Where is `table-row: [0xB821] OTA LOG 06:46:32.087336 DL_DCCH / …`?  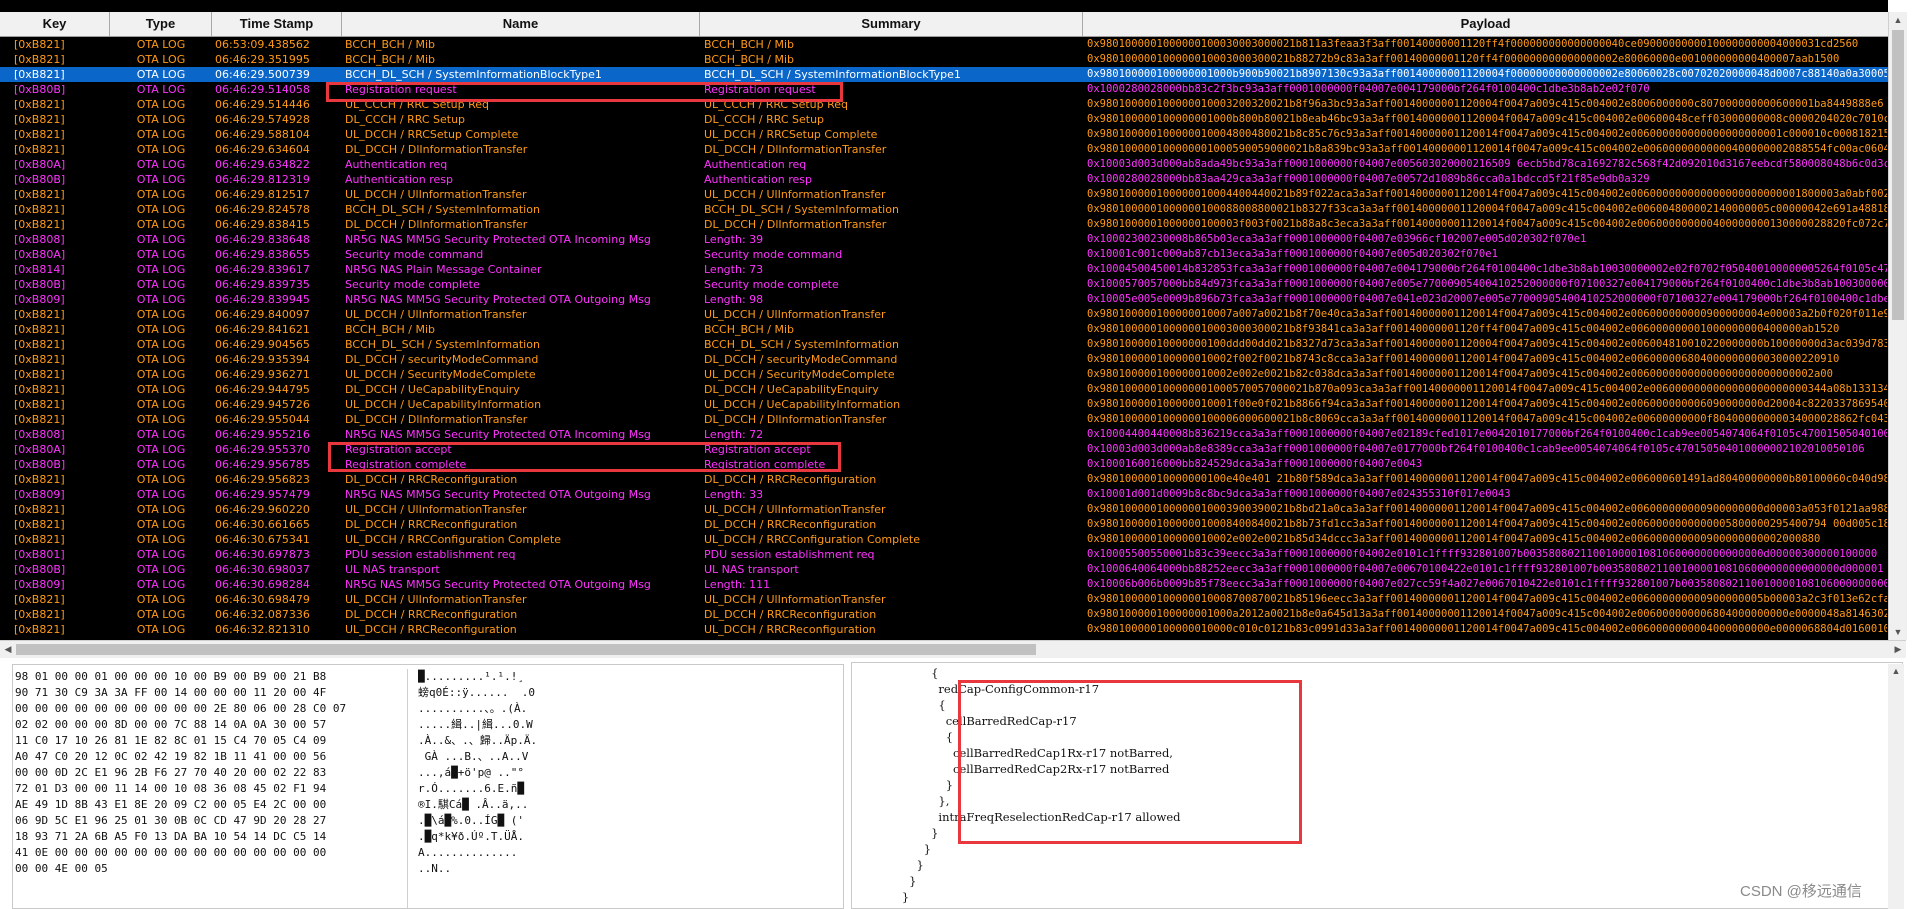 table-row: [0xB821] OTA LOG 06:46:32.087336 DL_DCCH / … is located at coordinates (944, 614).